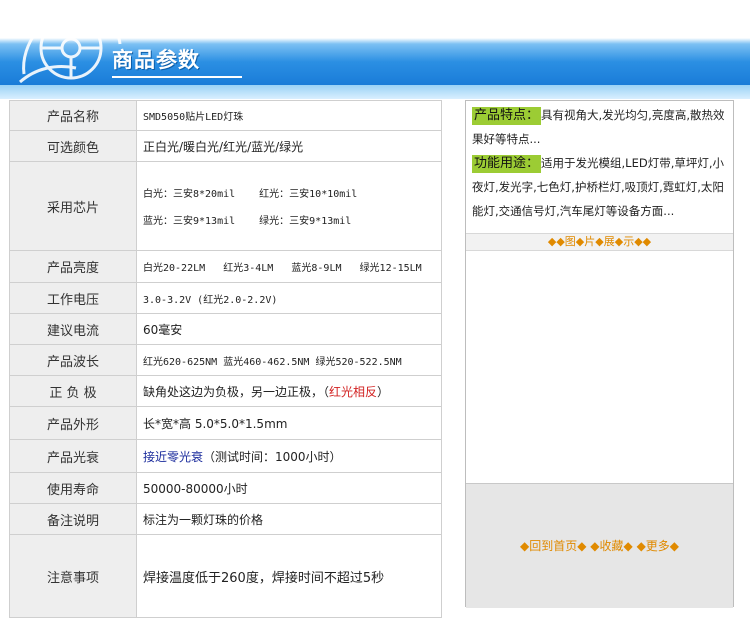  I want to click on table-row: 工作电压 3.0-3.2V (红光2.0-2.2V), so click(225, 298).